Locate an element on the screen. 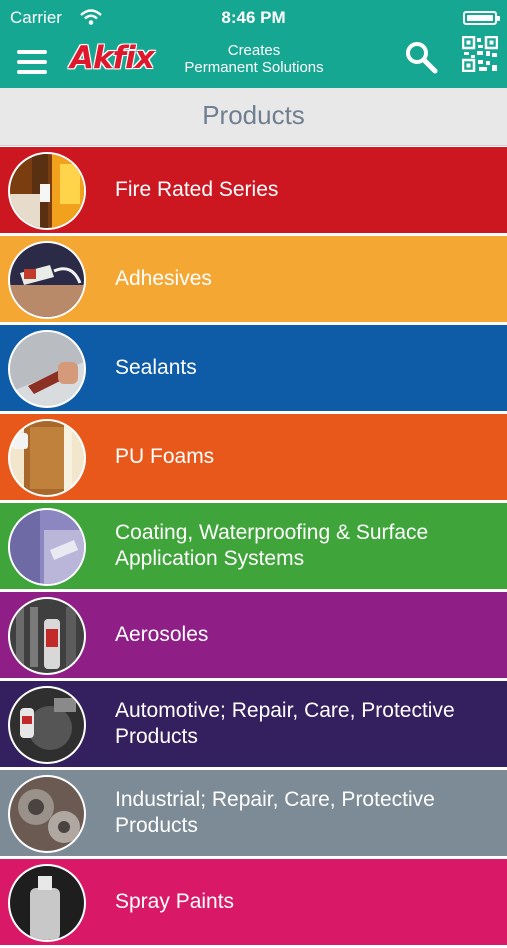 Image resolution: width=507 pixels, height=948 pixels. adhesives-thumbnail-image is located at coordinates (47, 280).